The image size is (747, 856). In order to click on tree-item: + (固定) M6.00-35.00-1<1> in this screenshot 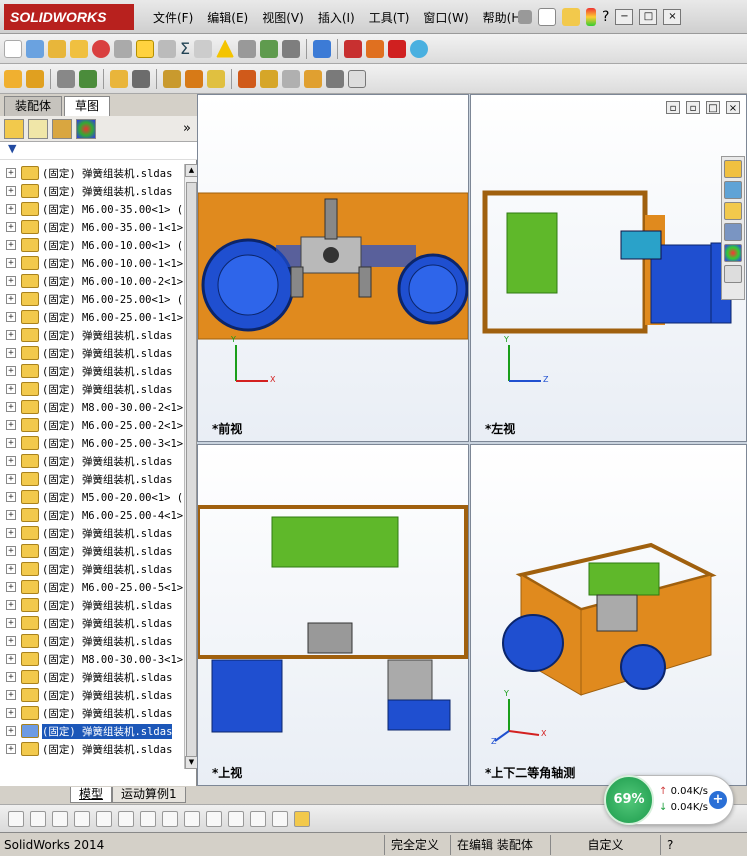, I will do `click(92, 227)`.